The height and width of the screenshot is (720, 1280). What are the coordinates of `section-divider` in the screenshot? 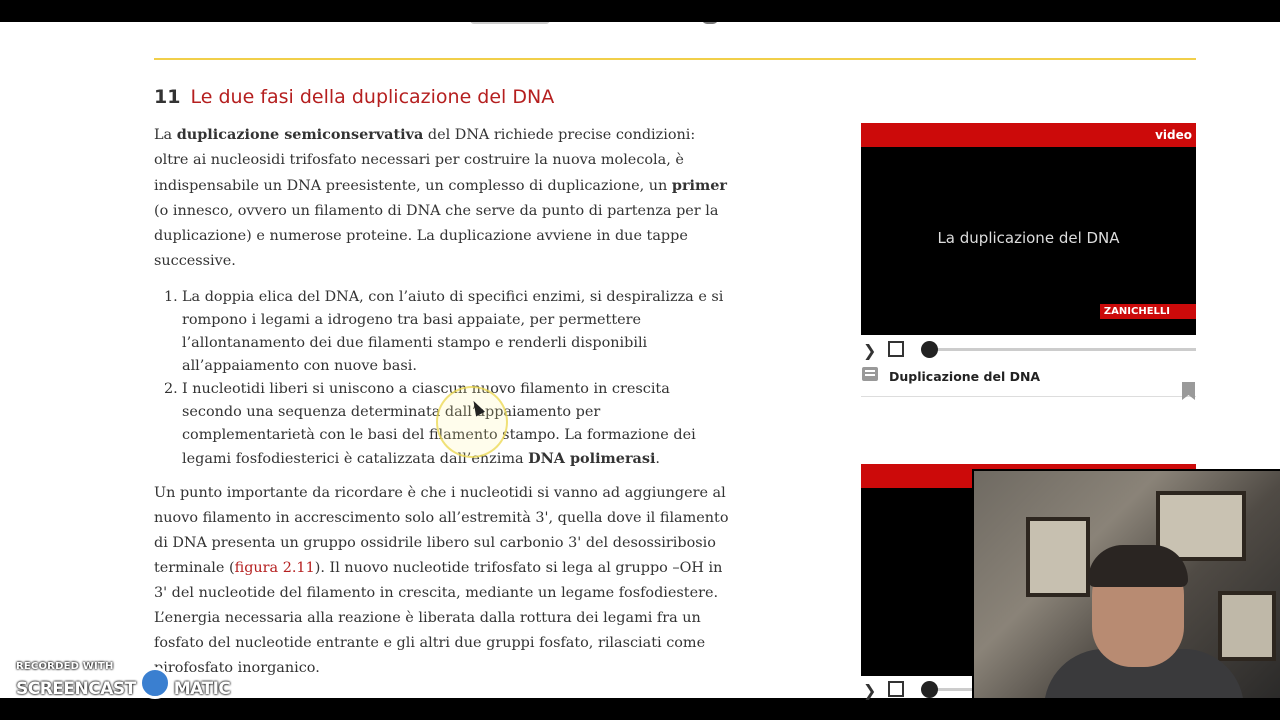 It's located at (675, 59).